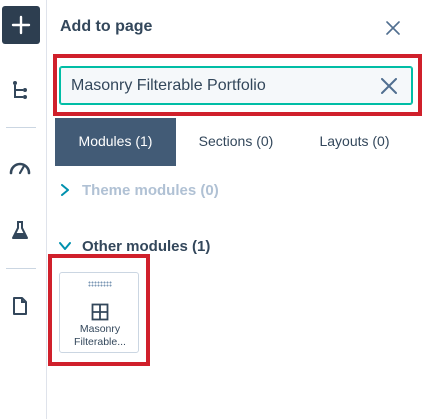 This screenshot has height=419, width=423. I want to click on gauge-icon, so click(20, 168).